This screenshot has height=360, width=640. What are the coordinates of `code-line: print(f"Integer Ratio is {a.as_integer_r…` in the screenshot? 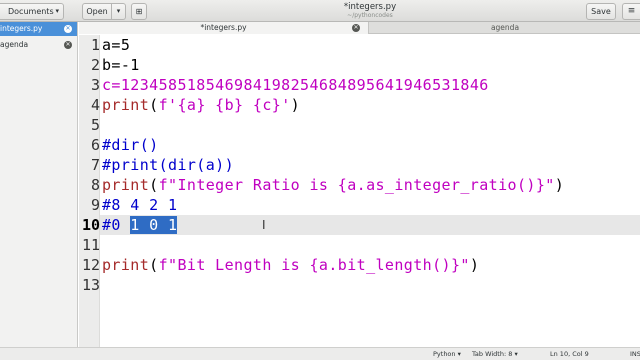 It's located at (333, 185).